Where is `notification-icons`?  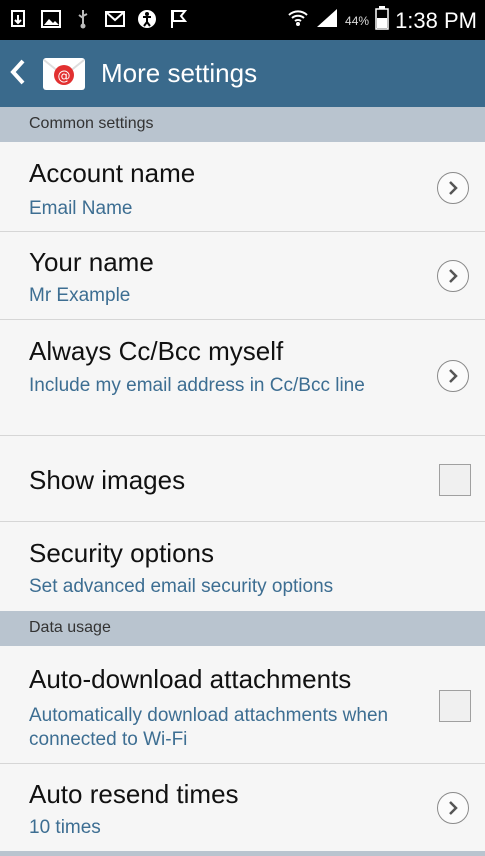 notification-icons is located at coordinates (99, 19).